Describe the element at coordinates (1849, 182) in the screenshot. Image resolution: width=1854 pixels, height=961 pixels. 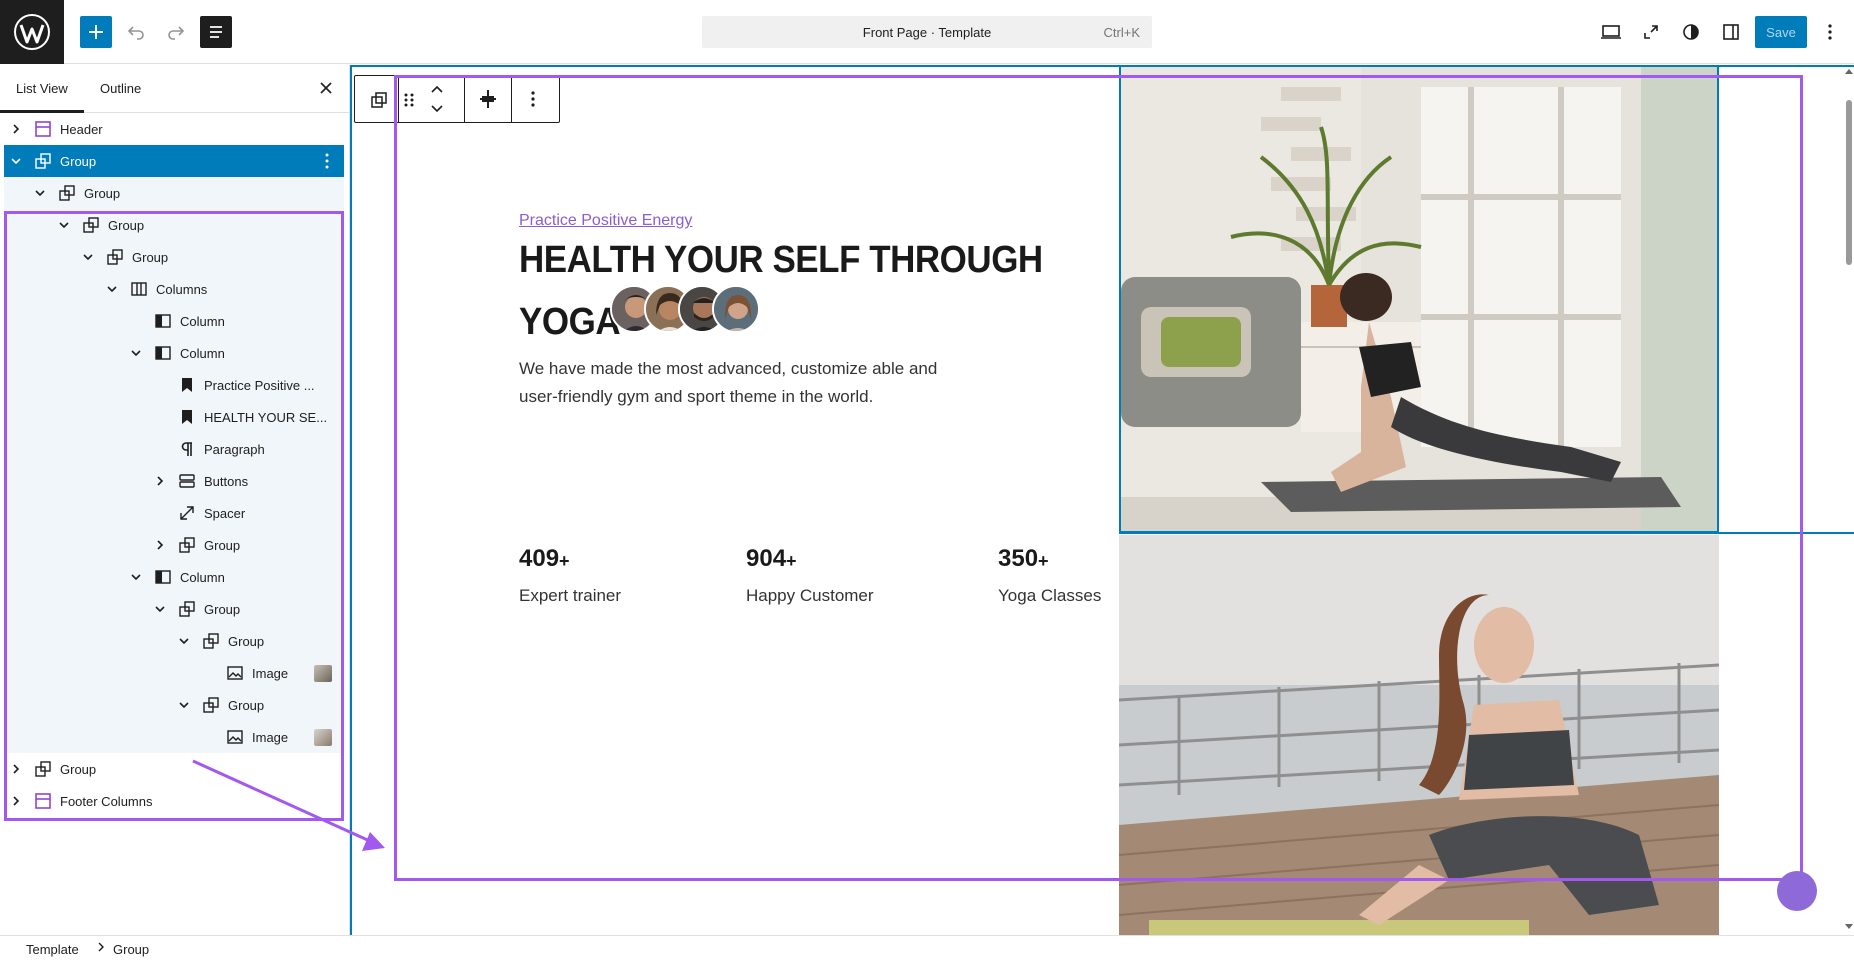
I see `scroll-thumb` at that location.